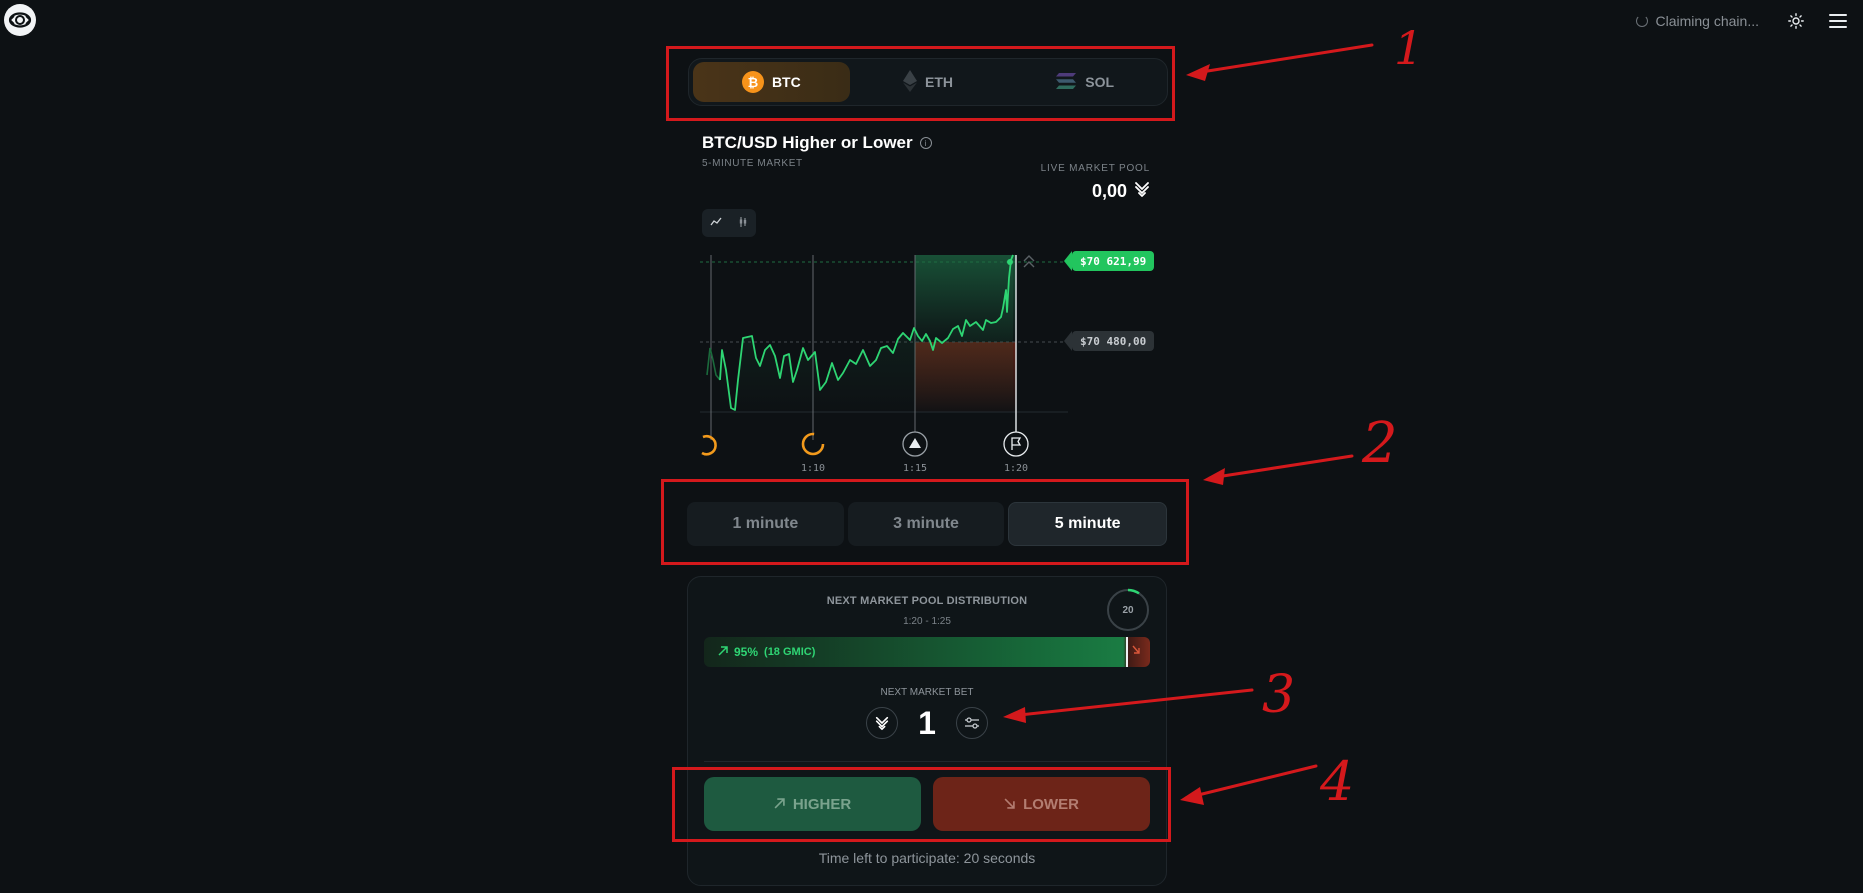  What do you see at coordinates (1010, 262) in the screenshot?
I see `current-price-dot` at bounding box center [1010, 262].